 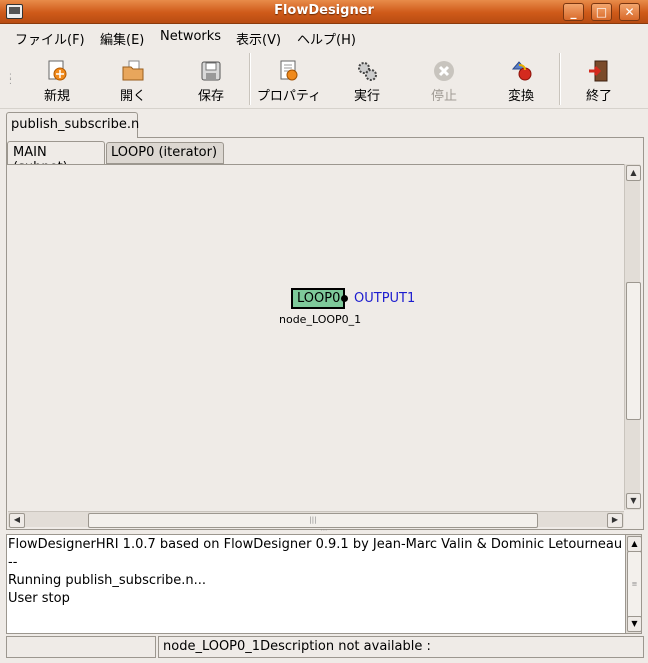 What do you see at coordinates (633, 351) in the screenshot?
I see `scroll-thumb` at bounding box center [633, 351].